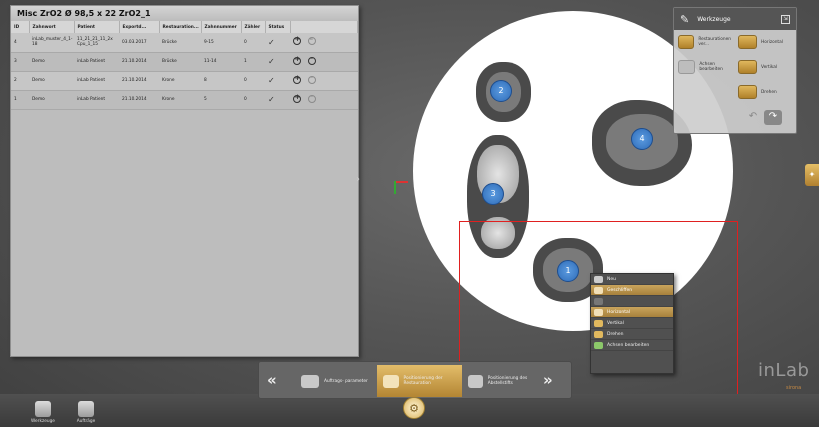 This screenshot has height=427, width=819. Describe the element at coordinates (772, 42) in the screenshot. I see `tool-label: Horizontal` at that location.